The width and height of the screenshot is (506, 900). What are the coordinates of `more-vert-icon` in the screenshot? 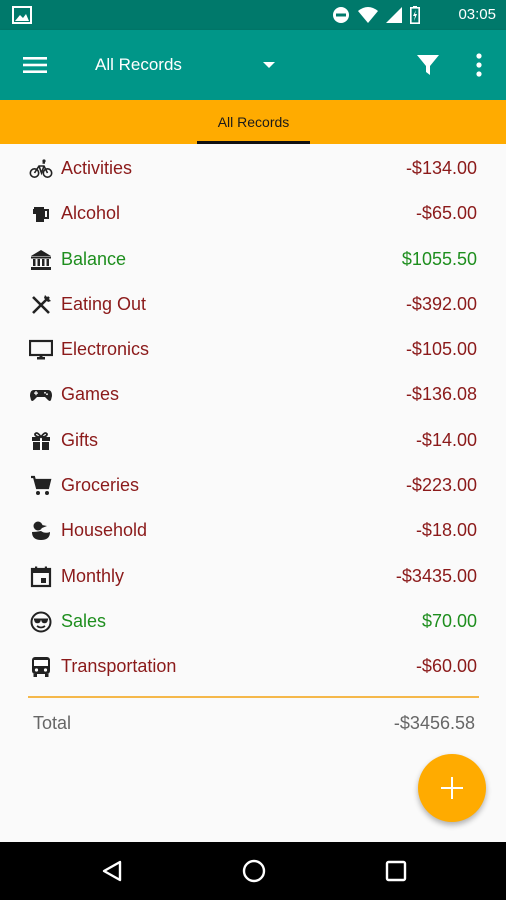 It's located at (479, 65).